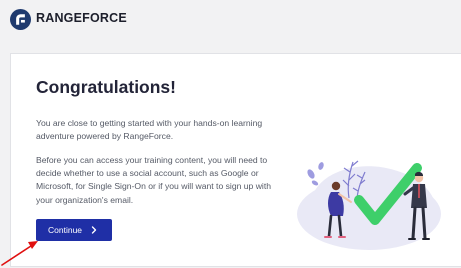 This screenshot has height=268, width=461. What do you see at coordinates (369, 205) in the screenshot?
I see `congratulations-illustration` at bounding box center [369, 205].